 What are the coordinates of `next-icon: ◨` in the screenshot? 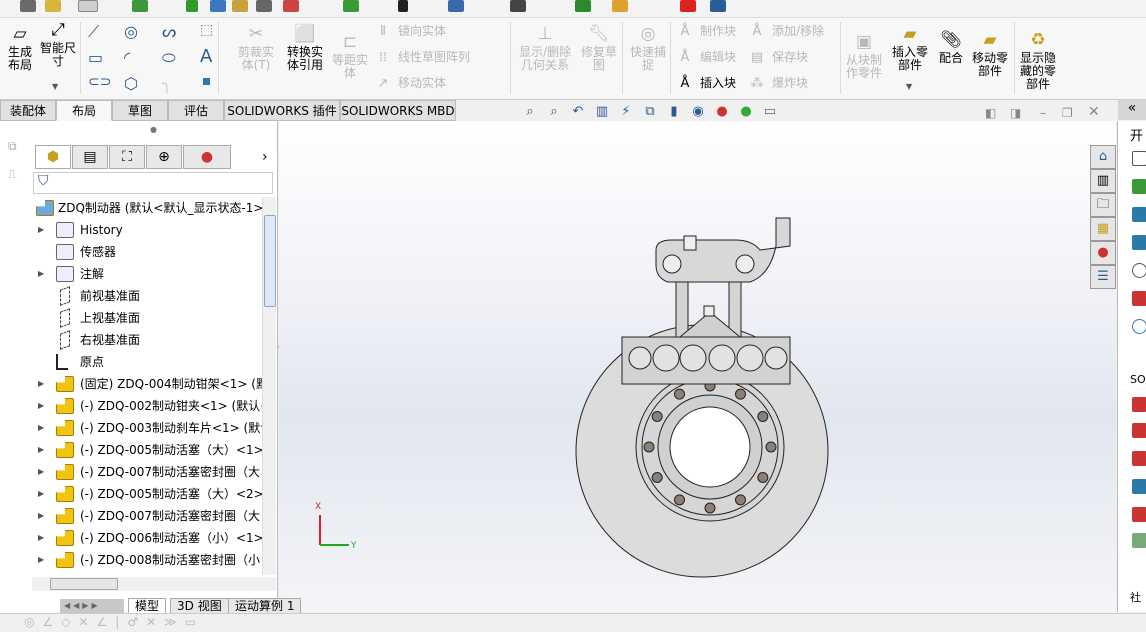 It's located at (1015, 113).